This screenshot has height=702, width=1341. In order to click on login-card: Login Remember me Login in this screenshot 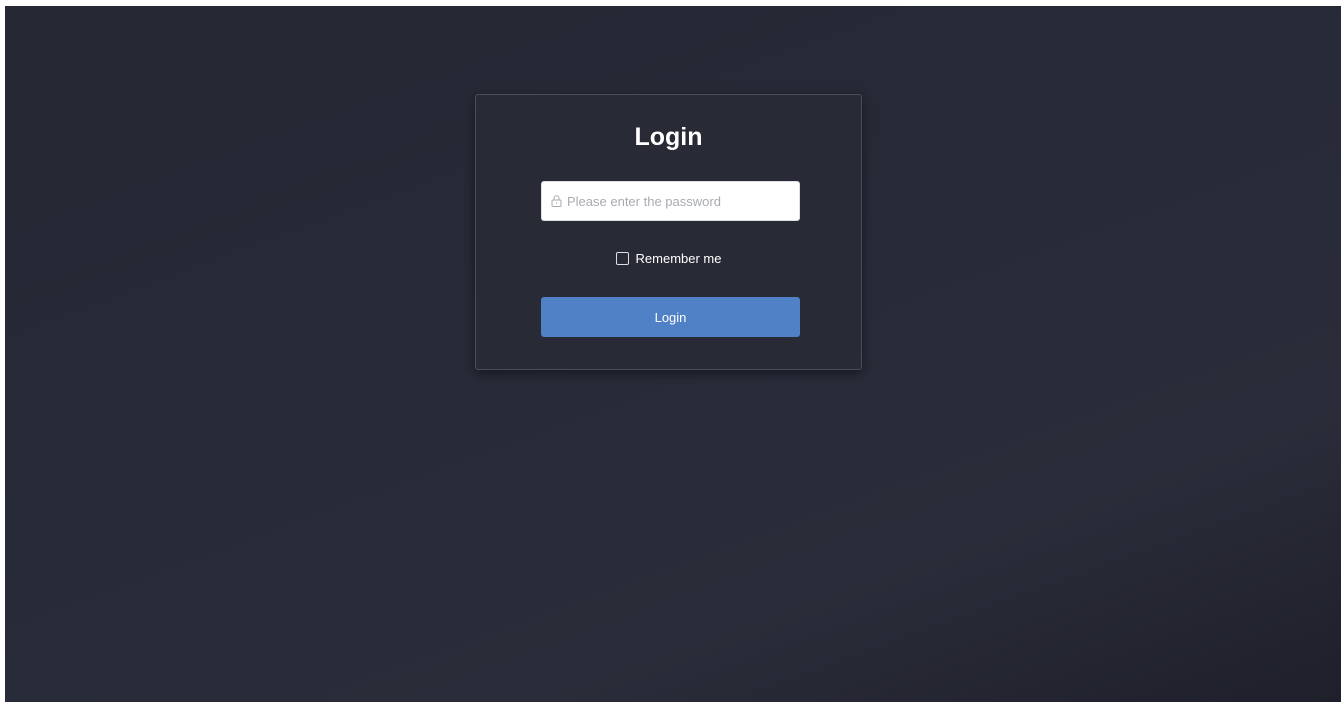, I will do `click(668, 232)`.